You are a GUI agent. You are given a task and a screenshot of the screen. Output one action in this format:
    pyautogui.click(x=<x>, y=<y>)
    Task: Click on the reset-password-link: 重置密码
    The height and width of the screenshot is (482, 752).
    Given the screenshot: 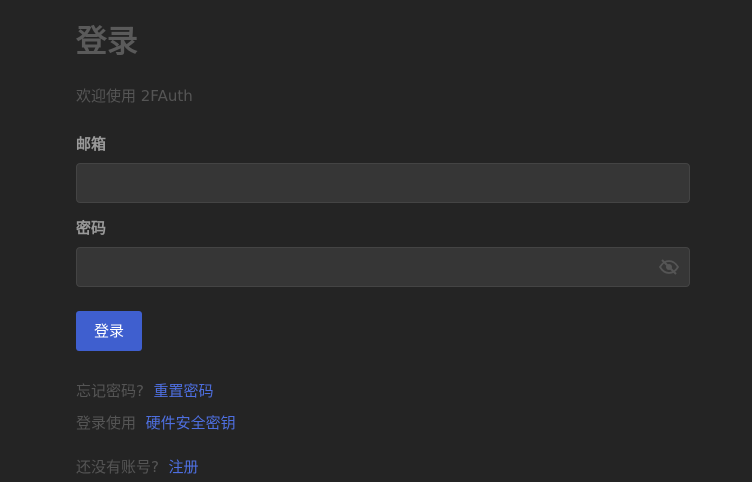 What is the action you would take?
    pyautogui.click(x=184, y=391)
    